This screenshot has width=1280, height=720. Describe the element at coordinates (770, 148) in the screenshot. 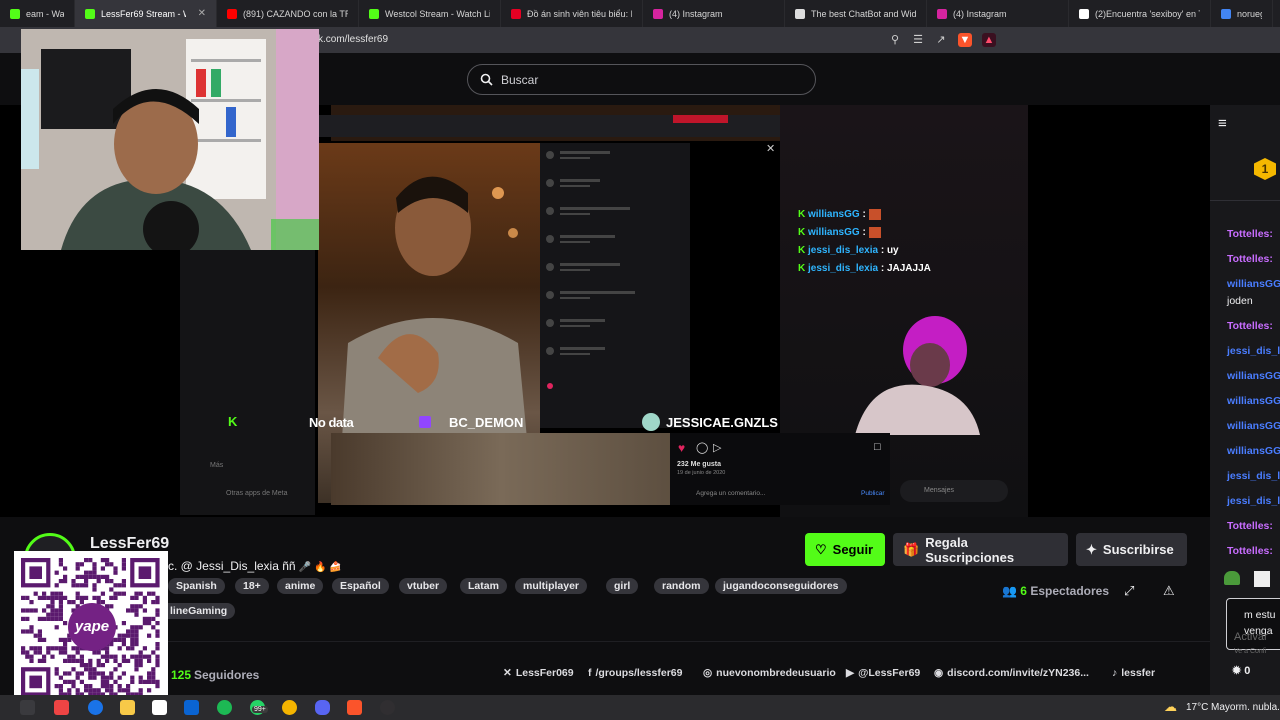

I see `close-icon: ✕` at that location.